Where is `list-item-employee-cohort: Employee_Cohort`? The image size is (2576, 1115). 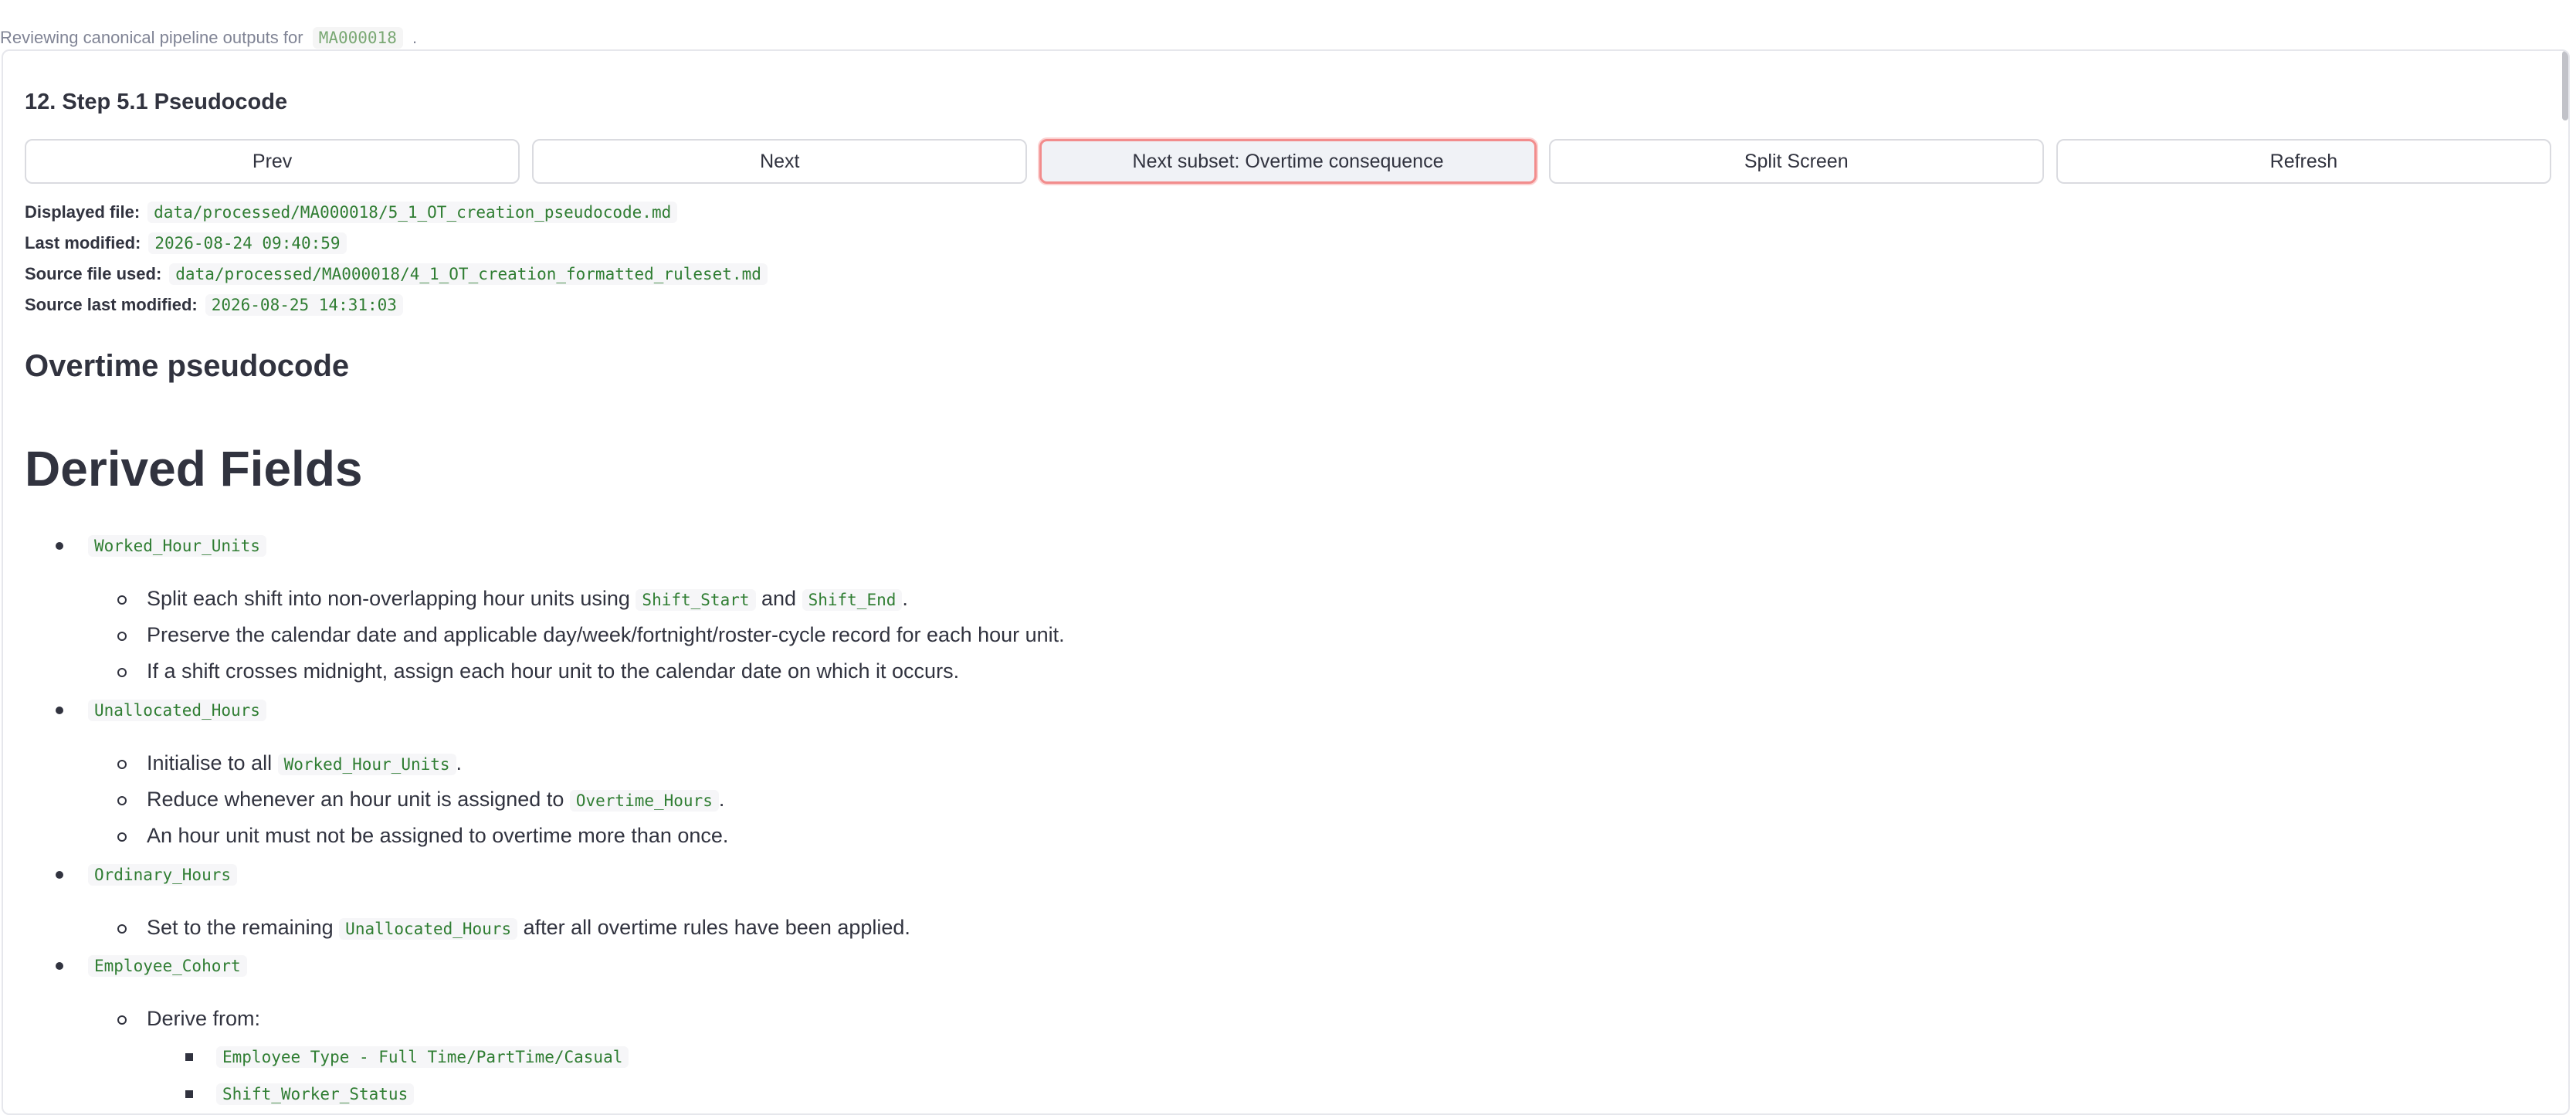 list-item-employee-cohort: Employee_Cohort is located at coordinates (151, 965).